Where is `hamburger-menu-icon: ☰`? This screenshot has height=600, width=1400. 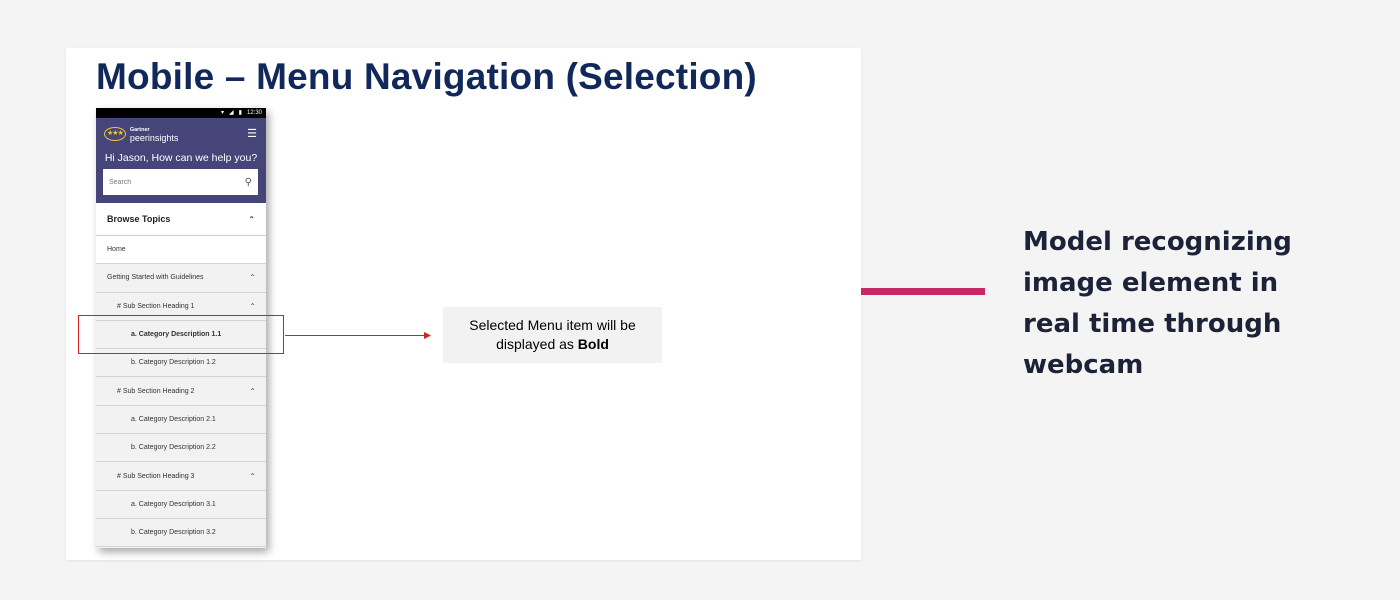 hamburger-menu-icon: ☰ is located at coordinates (252, 134).